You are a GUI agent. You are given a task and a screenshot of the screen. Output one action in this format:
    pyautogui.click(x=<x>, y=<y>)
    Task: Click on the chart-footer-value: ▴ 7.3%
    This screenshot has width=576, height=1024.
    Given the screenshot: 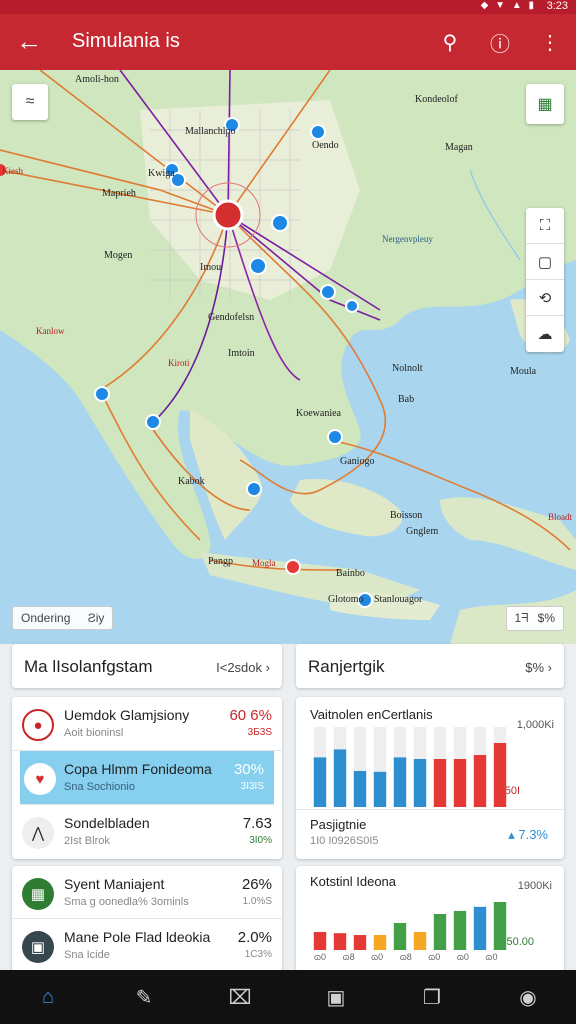 What is the action you would take?
    pyautogui.click(x=528, y=834)
    